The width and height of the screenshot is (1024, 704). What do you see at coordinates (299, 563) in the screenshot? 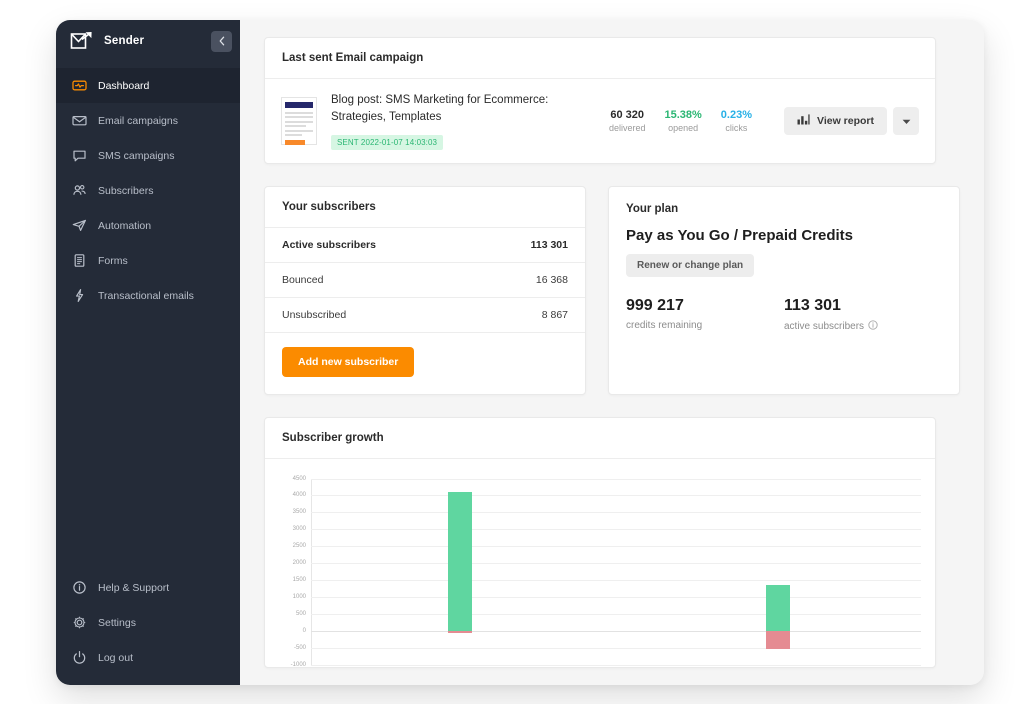
I see `chart-y-tick-label: 2000` at bounding box center [299, 563].